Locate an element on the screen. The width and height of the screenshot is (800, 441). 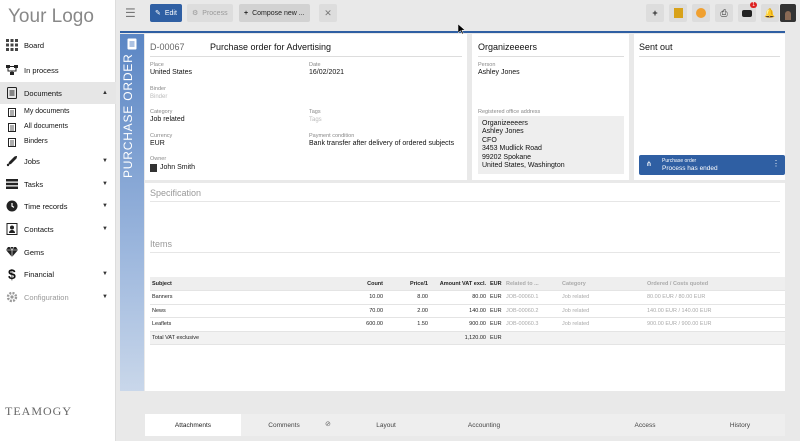
tools-icon: ✕ is located at coordinates (328, 13).